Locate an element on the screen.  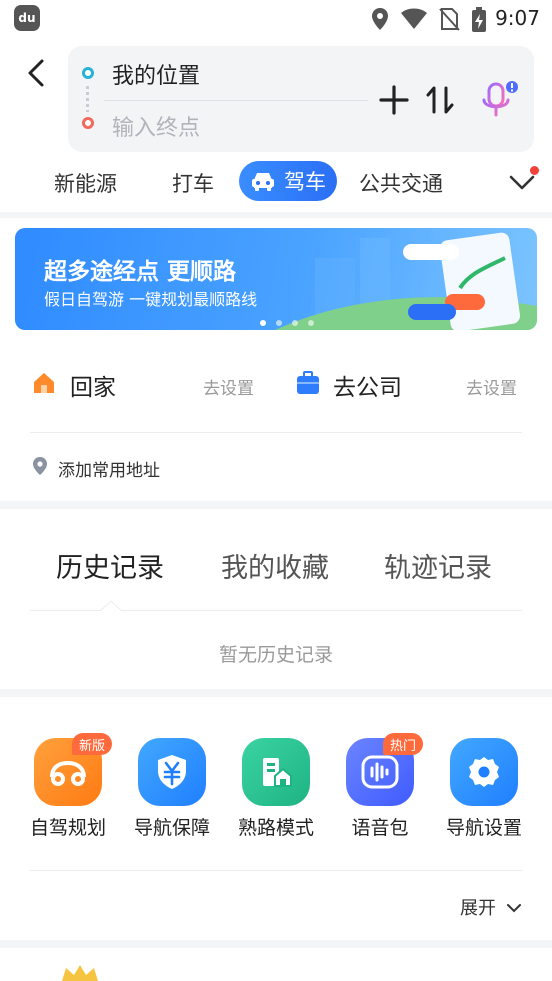
tab-history: 历史记录 is located at coordinates (110, 565).